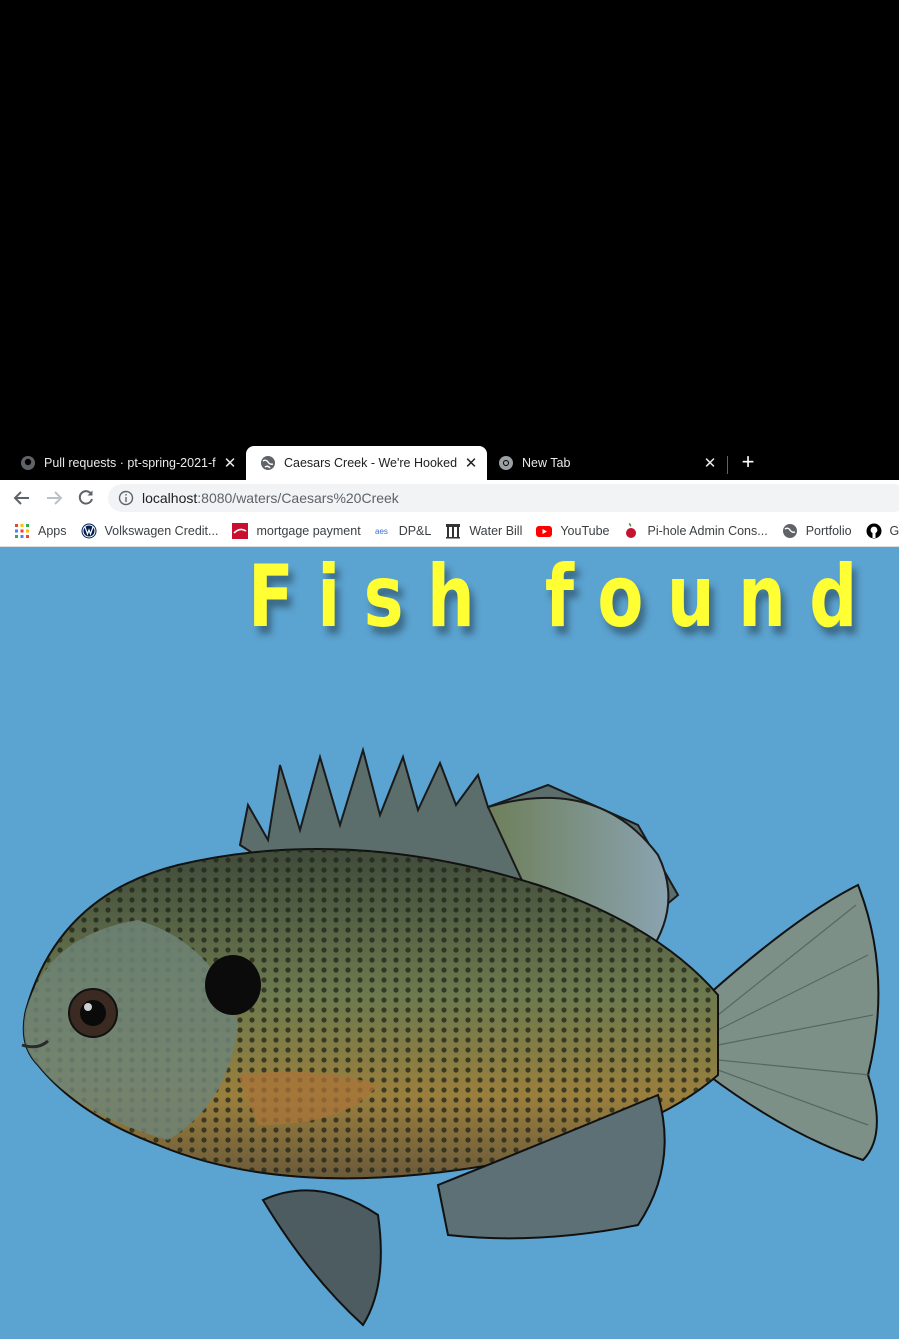  Describe the element at coordinates (453, 531) in the screenshot. I see `water-bill-icon` at that location.